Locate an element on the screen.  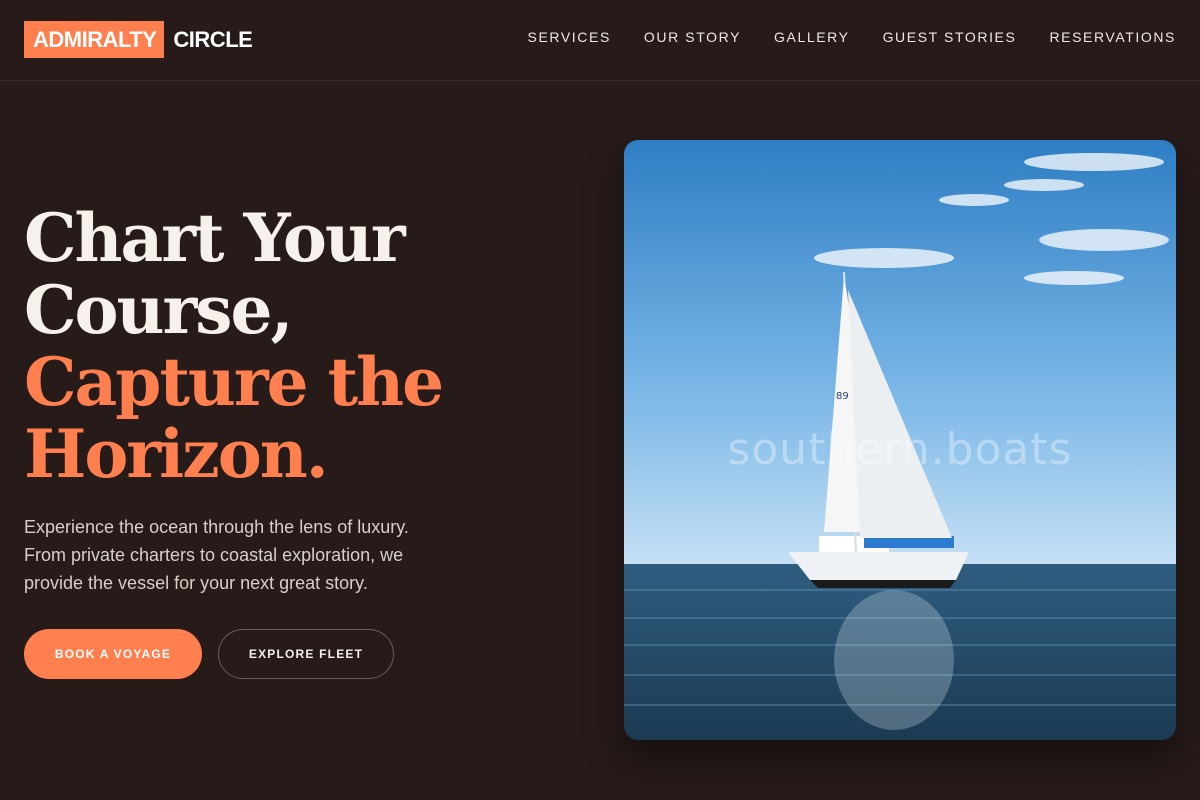
hero-title-line-3: Capture the is located at coordinates (234, 382).